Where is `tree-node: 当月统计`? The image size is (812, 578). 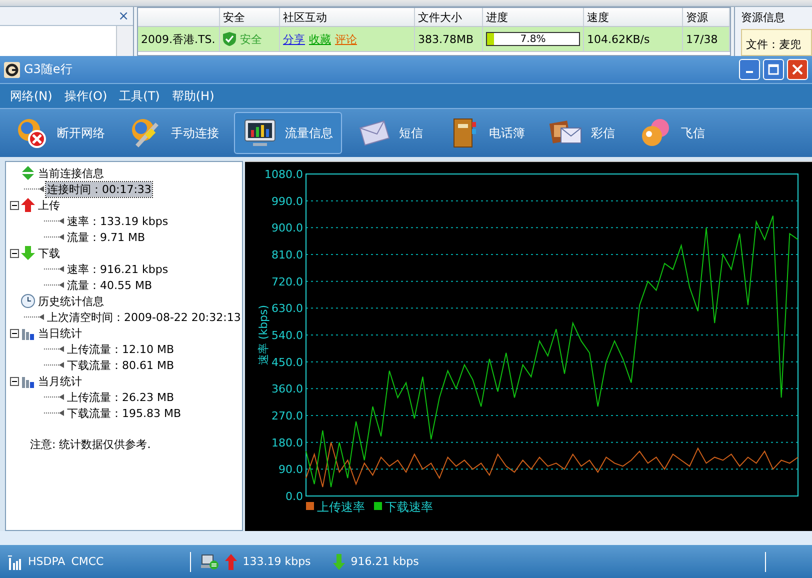 tree-node: 当月统计 is located at coordinates (60, 381).